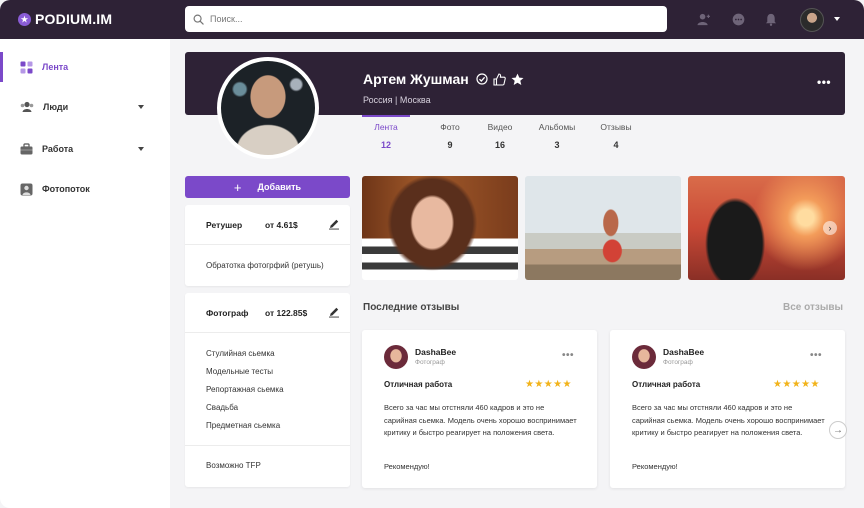 This screenshot has width=864, height=508. What do you see at coordinates (66, 189) in the screenshot?
I see `sidebar-item-label: Фотопоток` at bounding box center [66, 189].